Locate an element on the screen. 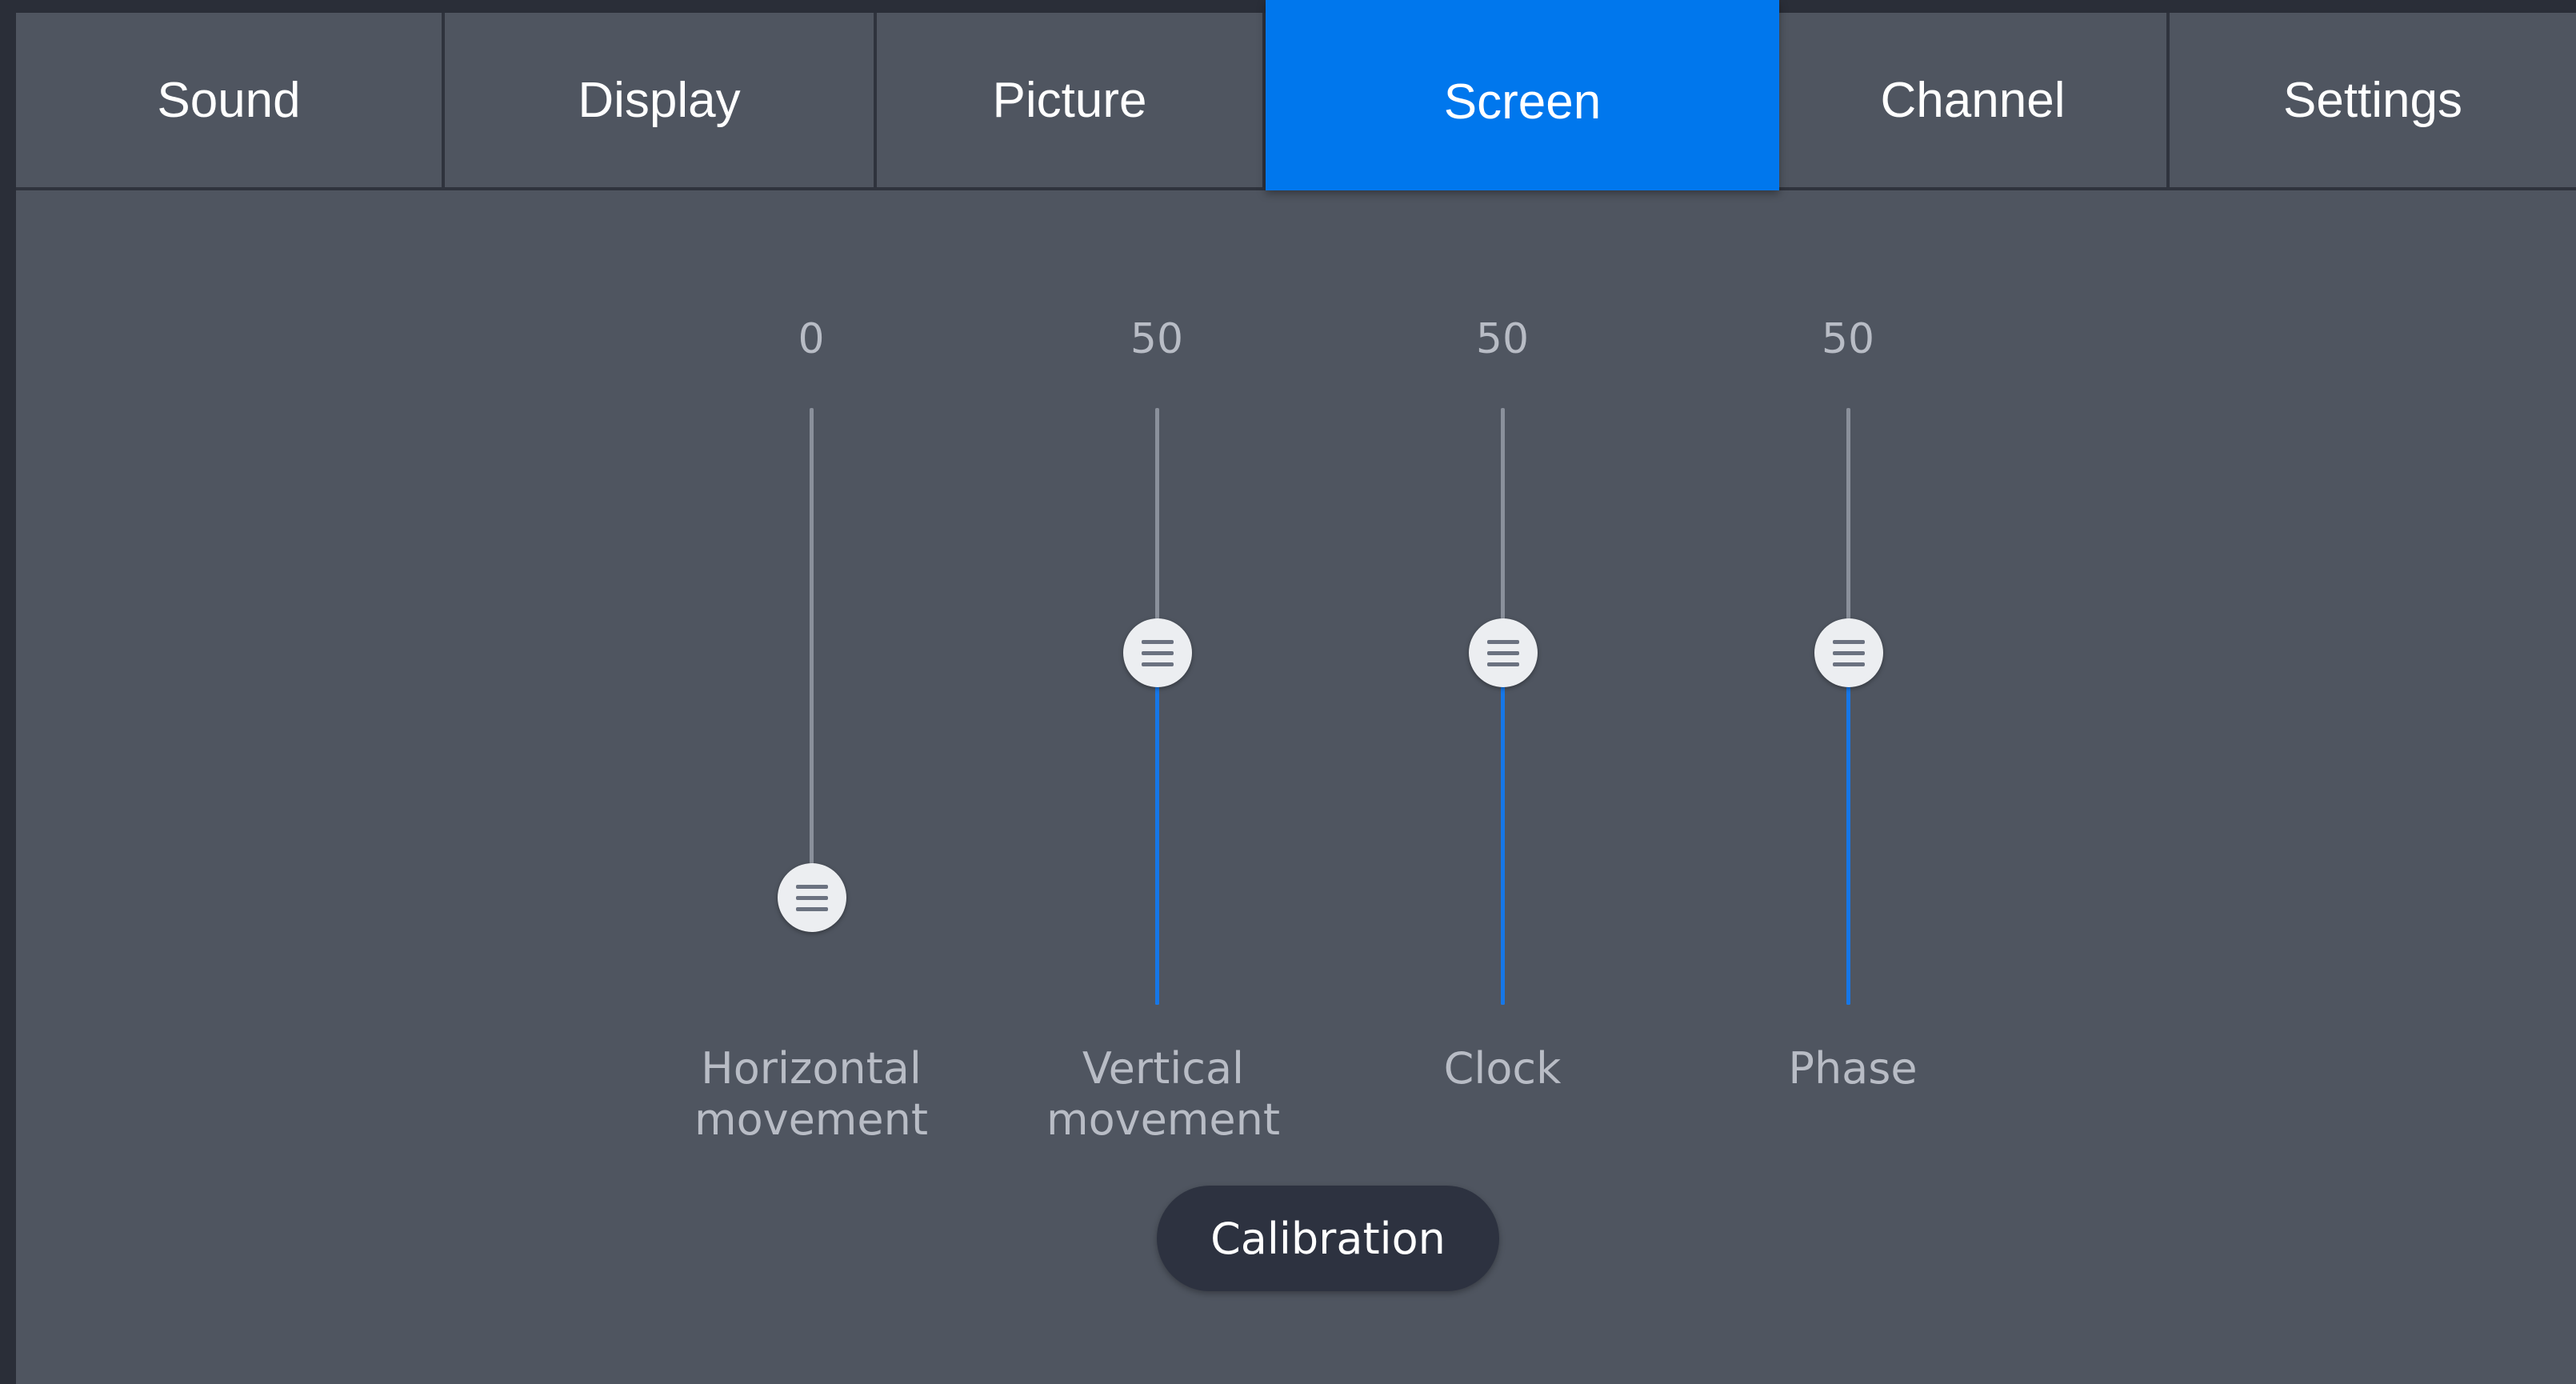 The image size is (2576, 1384). tab-sound: Sound is located at coordinates (230, 100).